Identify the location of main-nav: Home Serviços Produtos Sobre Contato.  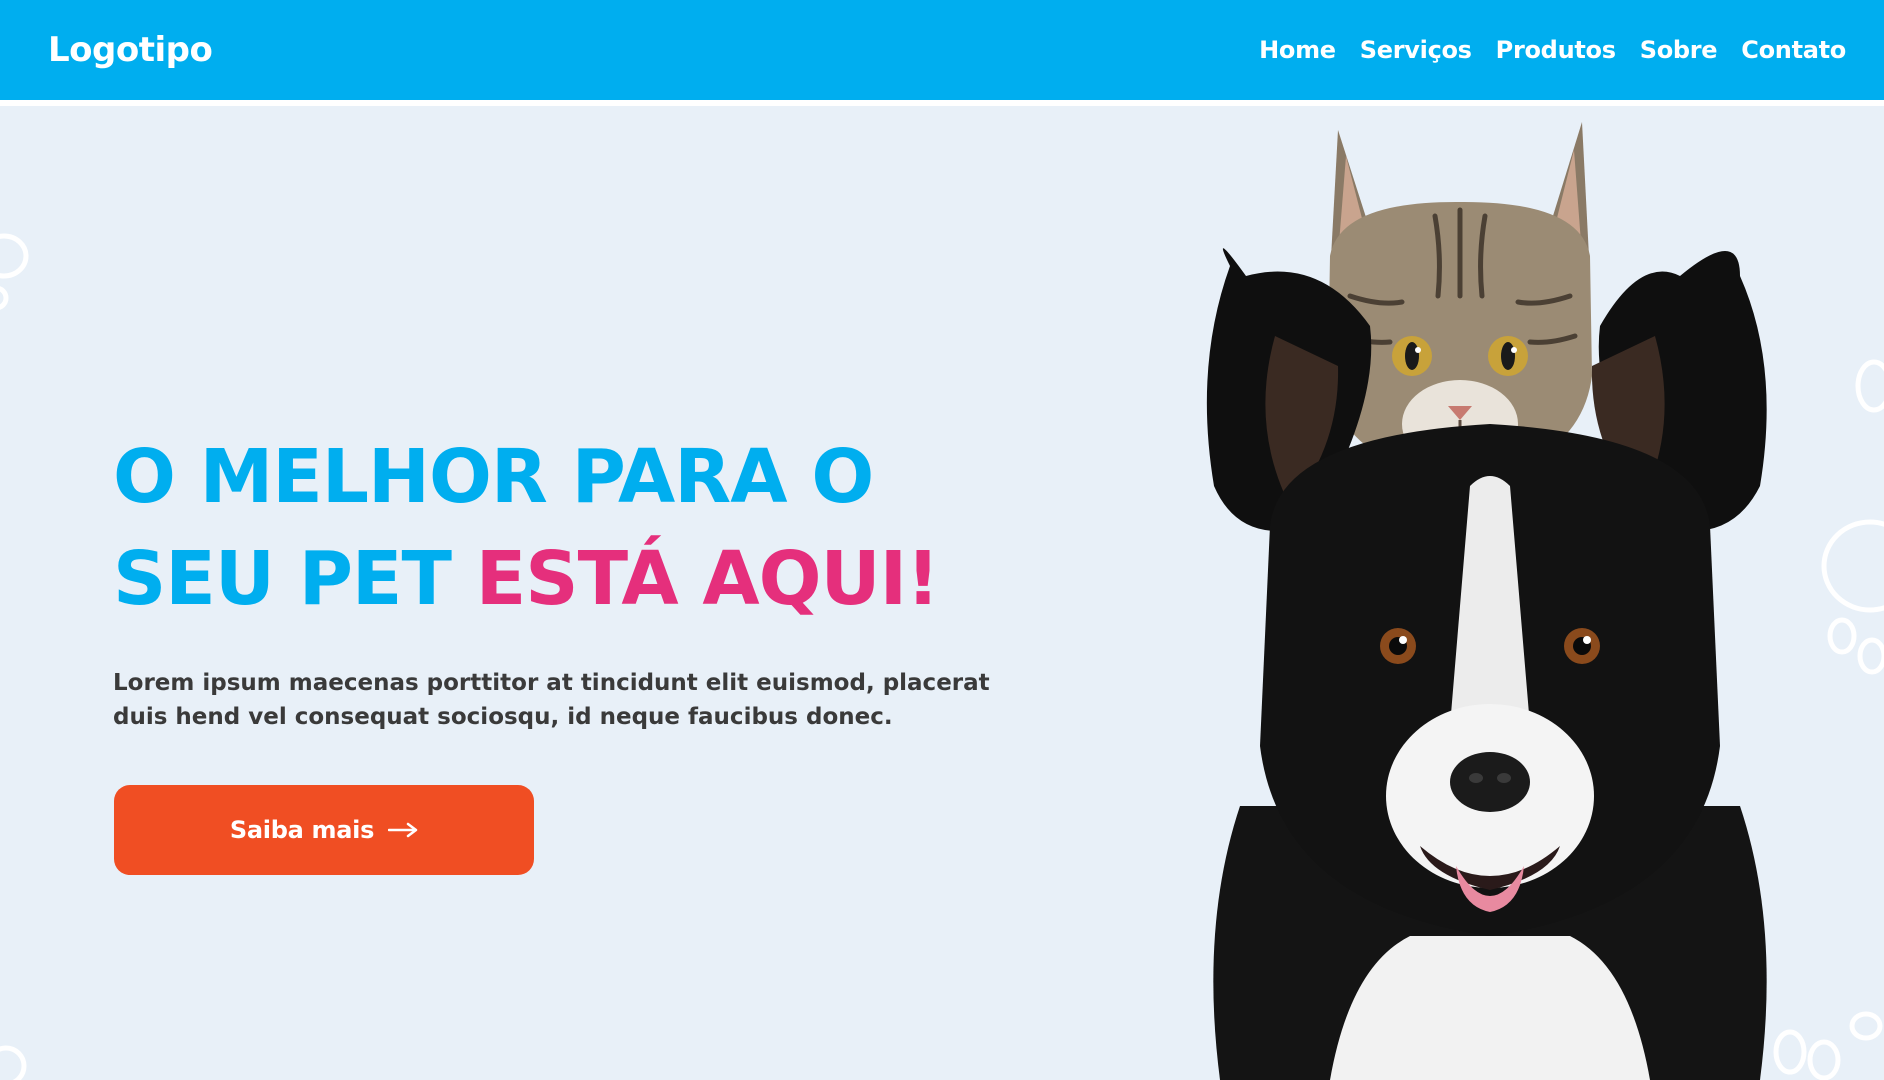
(1552, 50).